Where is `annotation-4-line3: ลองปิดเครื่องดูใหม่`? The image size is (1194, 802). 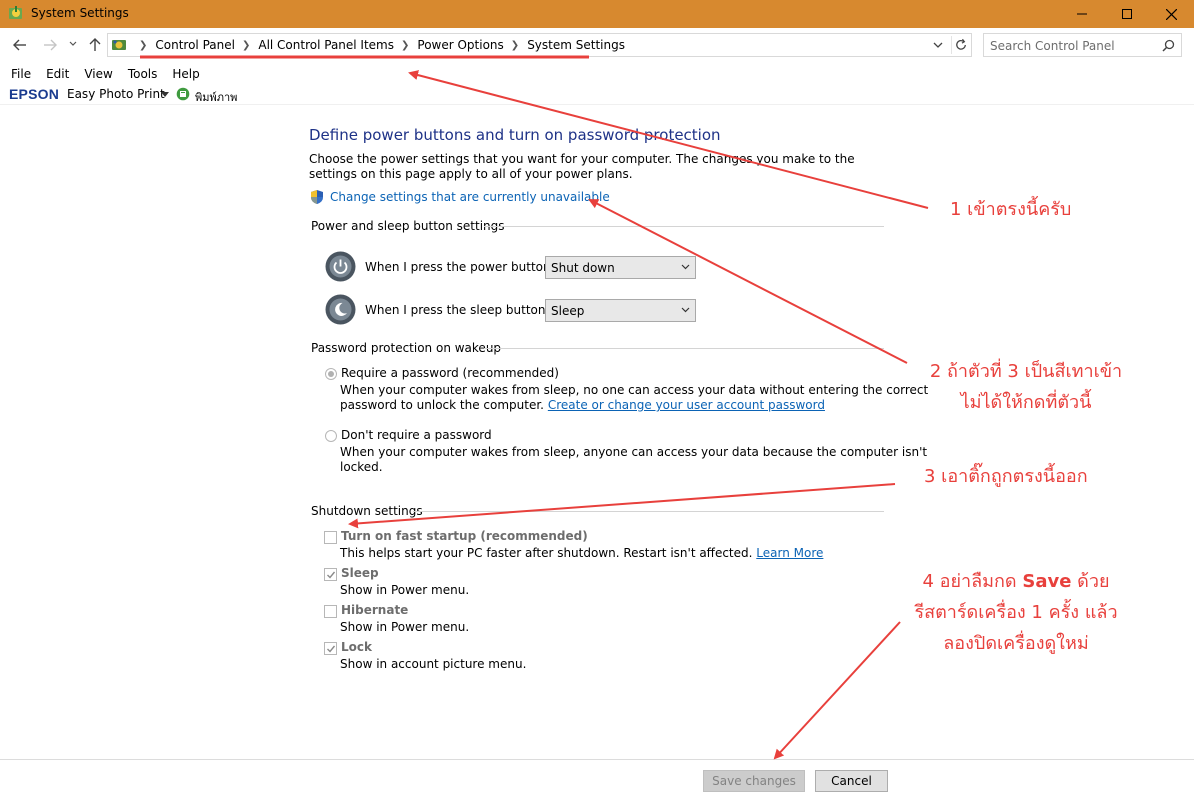
annotation-4-line3: ลองปิดเครื่องดูใหม่ is located at coordinates (1016, 643).